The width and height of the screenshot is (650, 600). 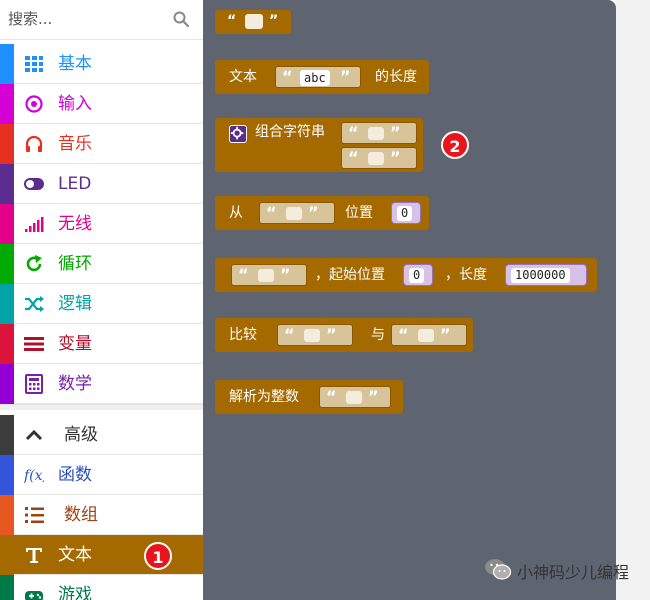 I want to click on category-advanced: 高级, so click(x=101, y=435).